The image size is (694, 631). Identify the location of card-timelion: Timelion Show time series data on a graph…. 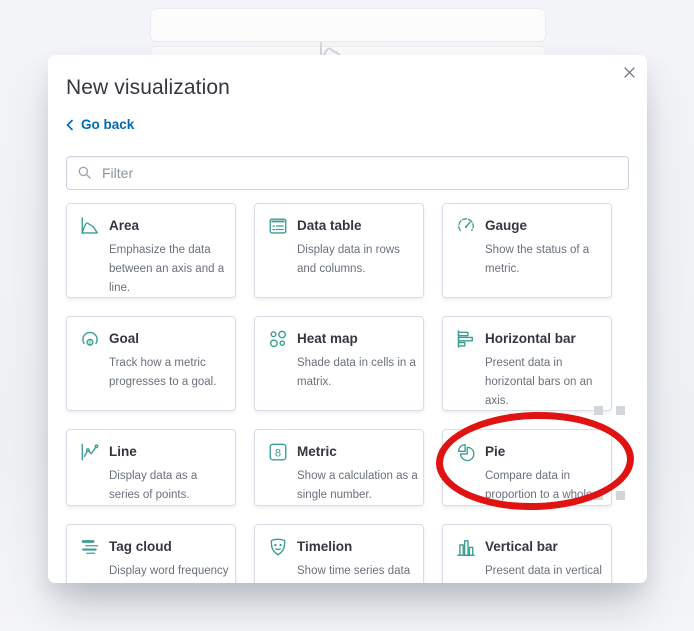
(339, 553).